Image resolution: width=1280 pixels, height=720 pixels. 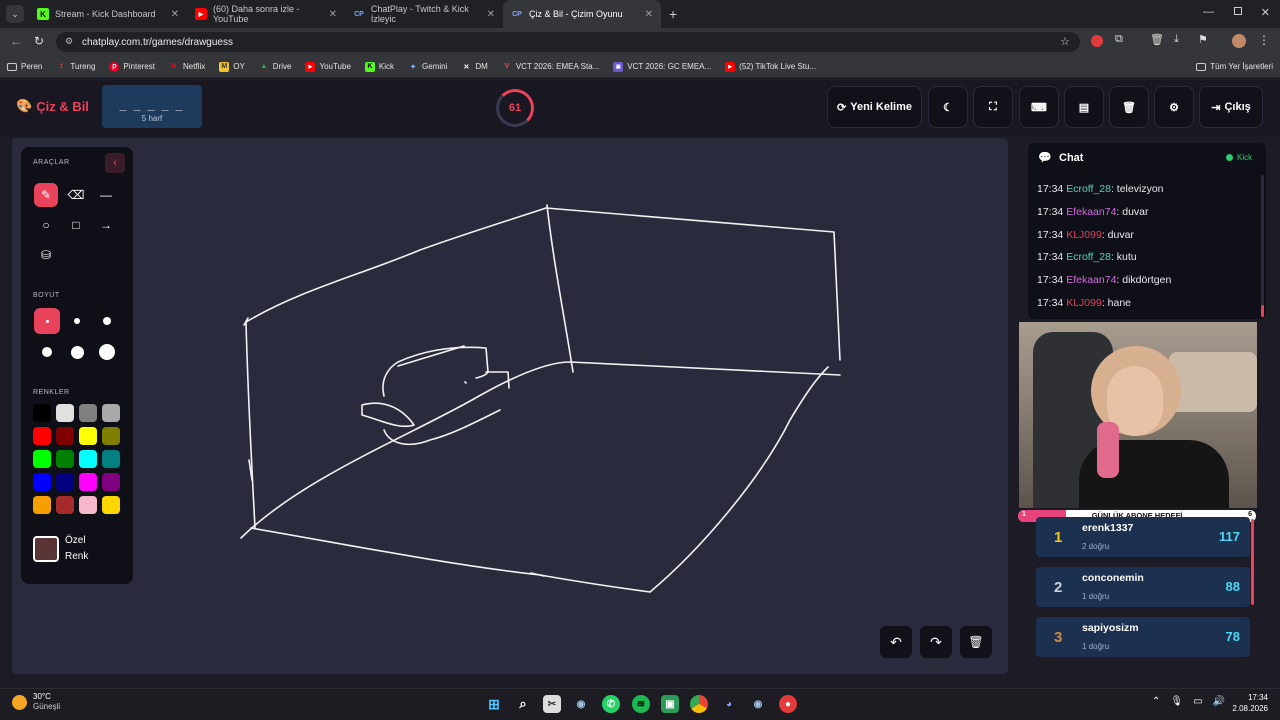 I want to click on maximize-button, so click(x=1238, y=11).